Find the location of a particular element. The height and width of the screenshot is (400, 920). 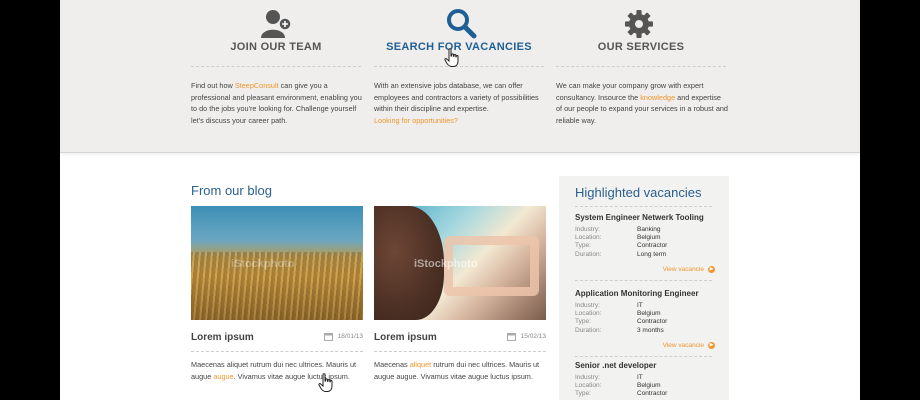

panel-heading: Highlighted vacancies is located at coordinates (638, 192).